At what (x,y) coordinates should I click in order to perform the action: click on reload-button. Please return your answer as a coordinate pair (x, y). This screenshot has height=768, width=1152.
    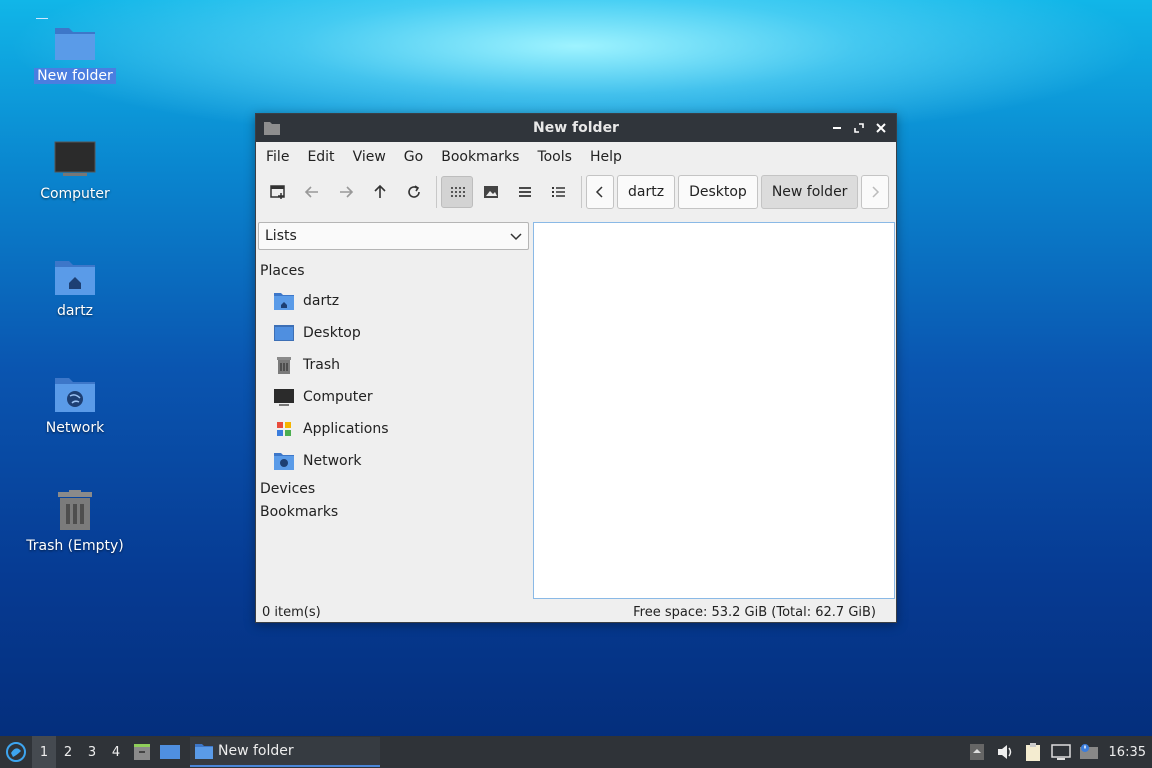
    Looking at the image, I should click on (414, 192).